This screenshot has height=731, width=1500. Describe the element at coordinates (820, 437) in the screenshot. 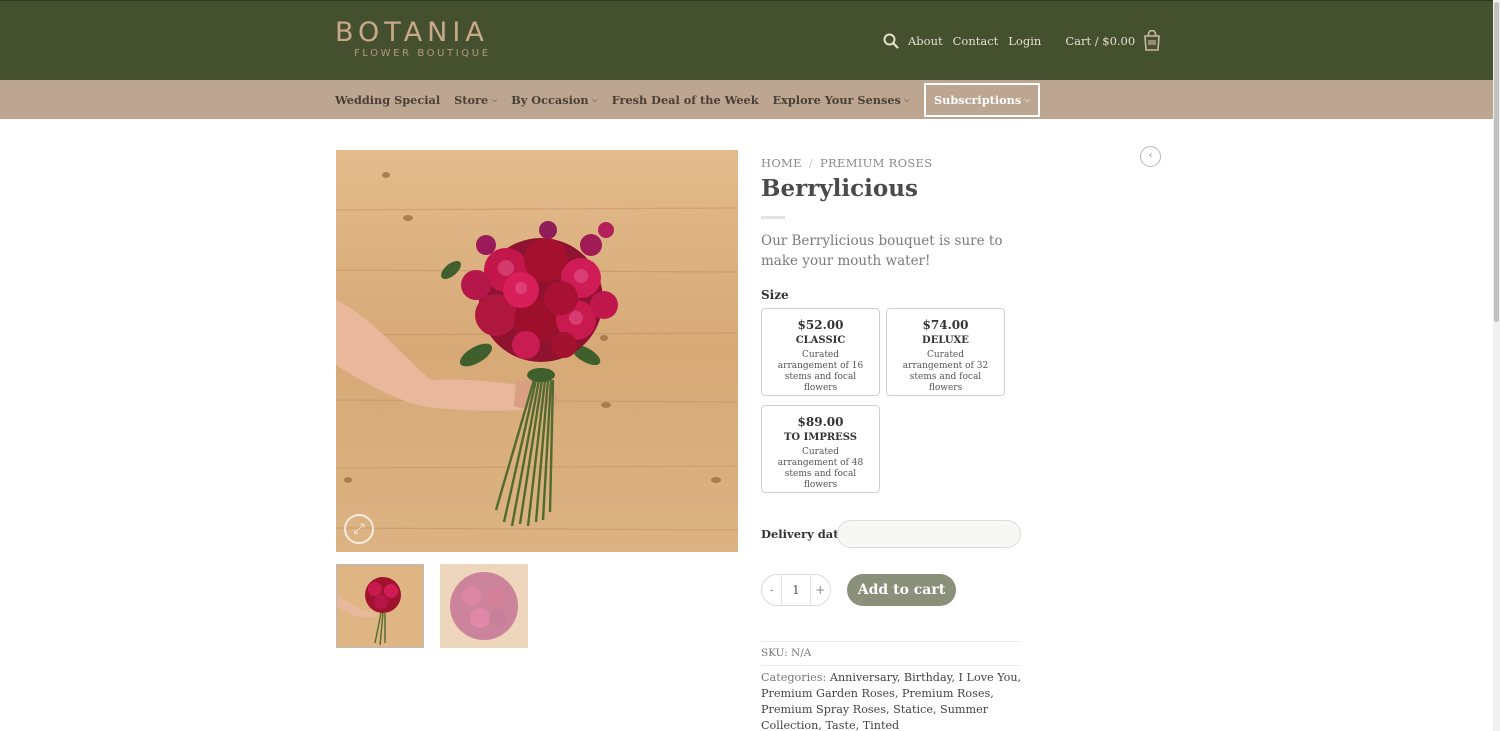

I see `size-name: TO IMPRESS` at that location.